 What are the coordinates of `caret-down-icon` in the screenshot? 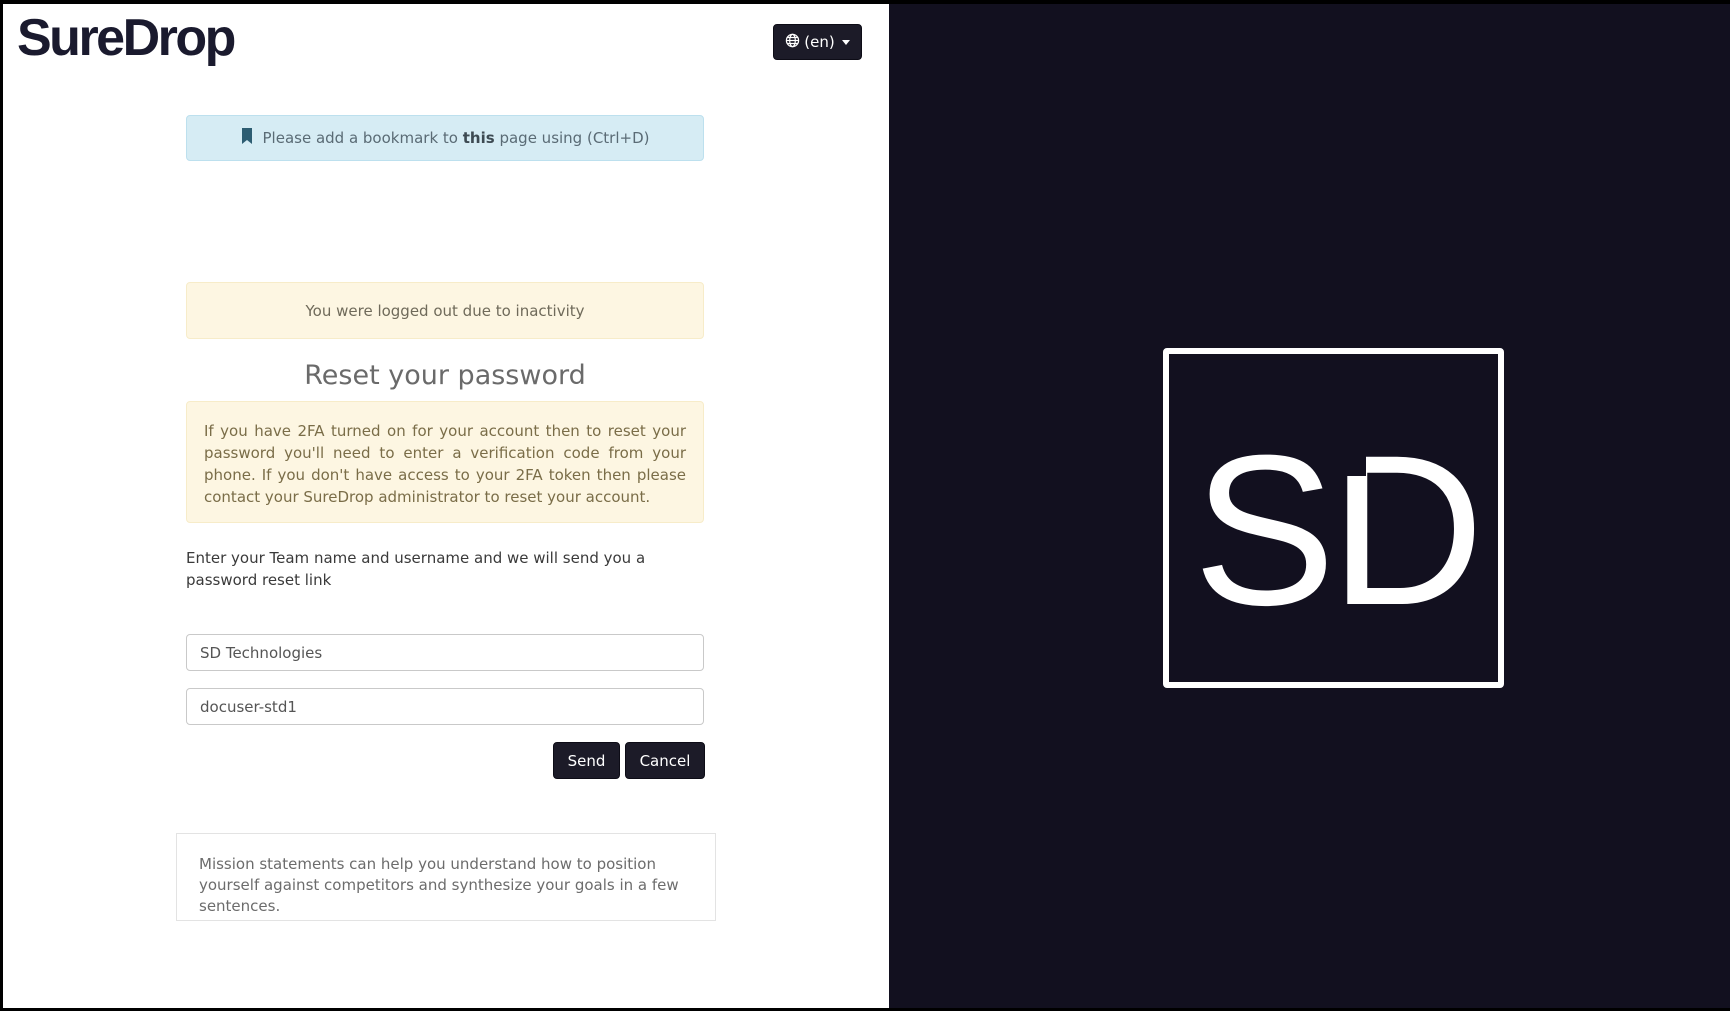 It's located at (845, 42).